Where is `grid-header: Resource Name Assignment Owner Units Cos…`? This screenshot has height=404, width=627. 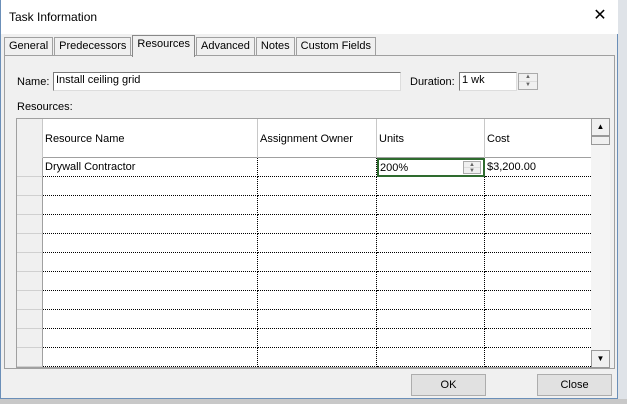
grid-header: Resource Name Assignment Owner Units Cos… is located at coordinates (304, 138).